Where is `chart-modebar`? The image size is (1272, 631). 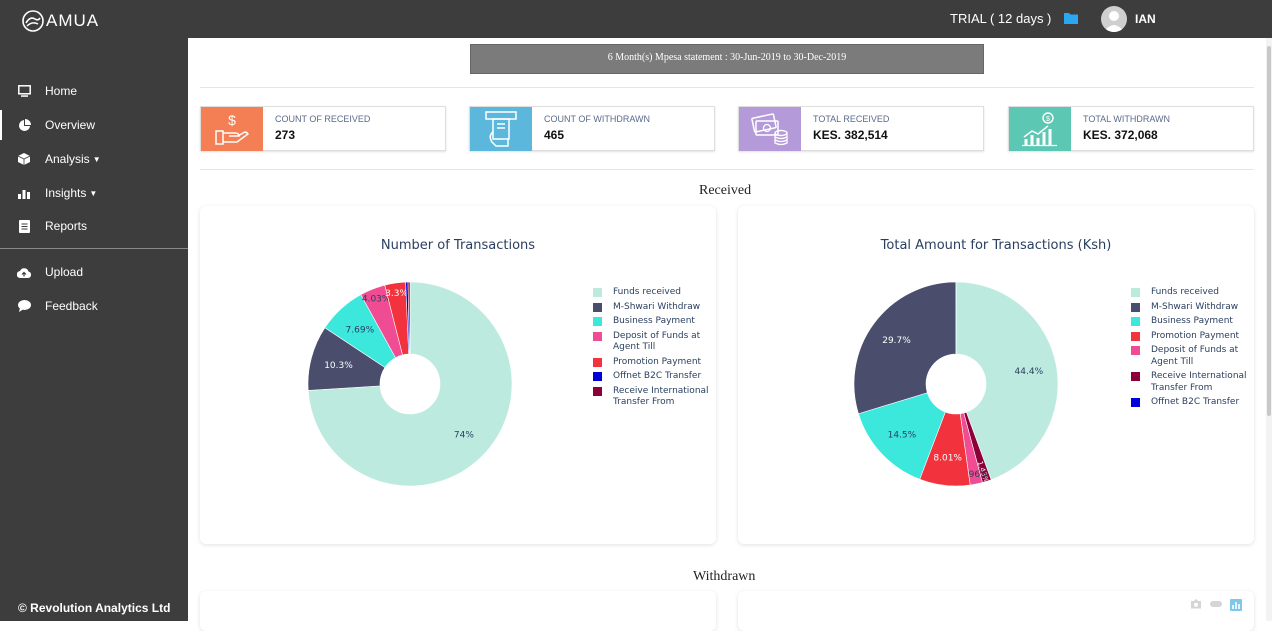
chart-modebar is located at coordinates (1216, 605).